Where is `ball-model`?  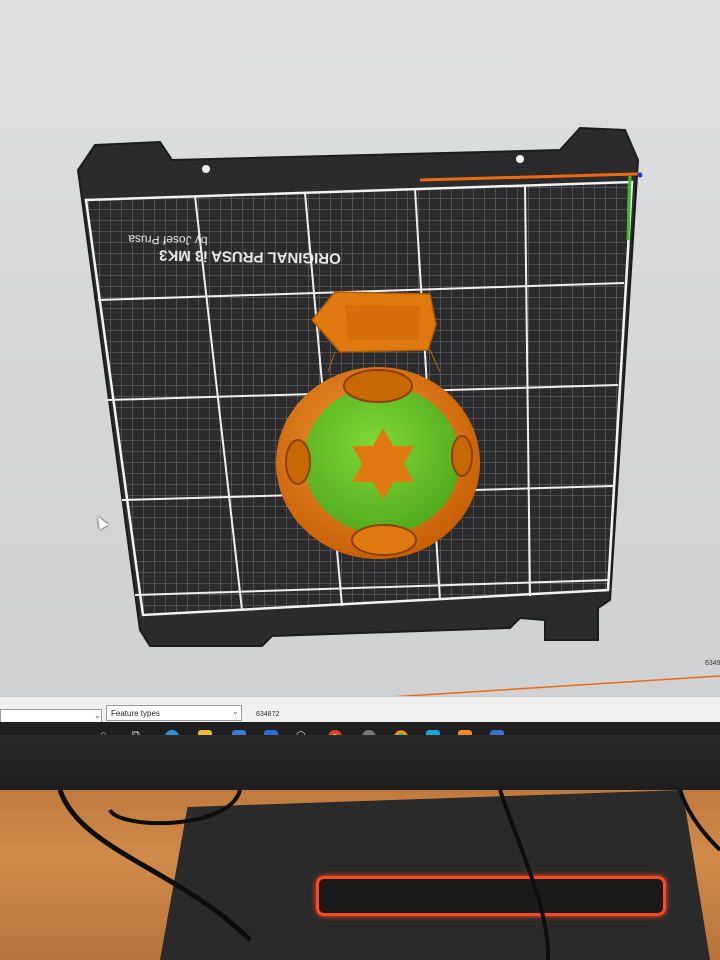 ball-model is located at coordinates (378, 463).